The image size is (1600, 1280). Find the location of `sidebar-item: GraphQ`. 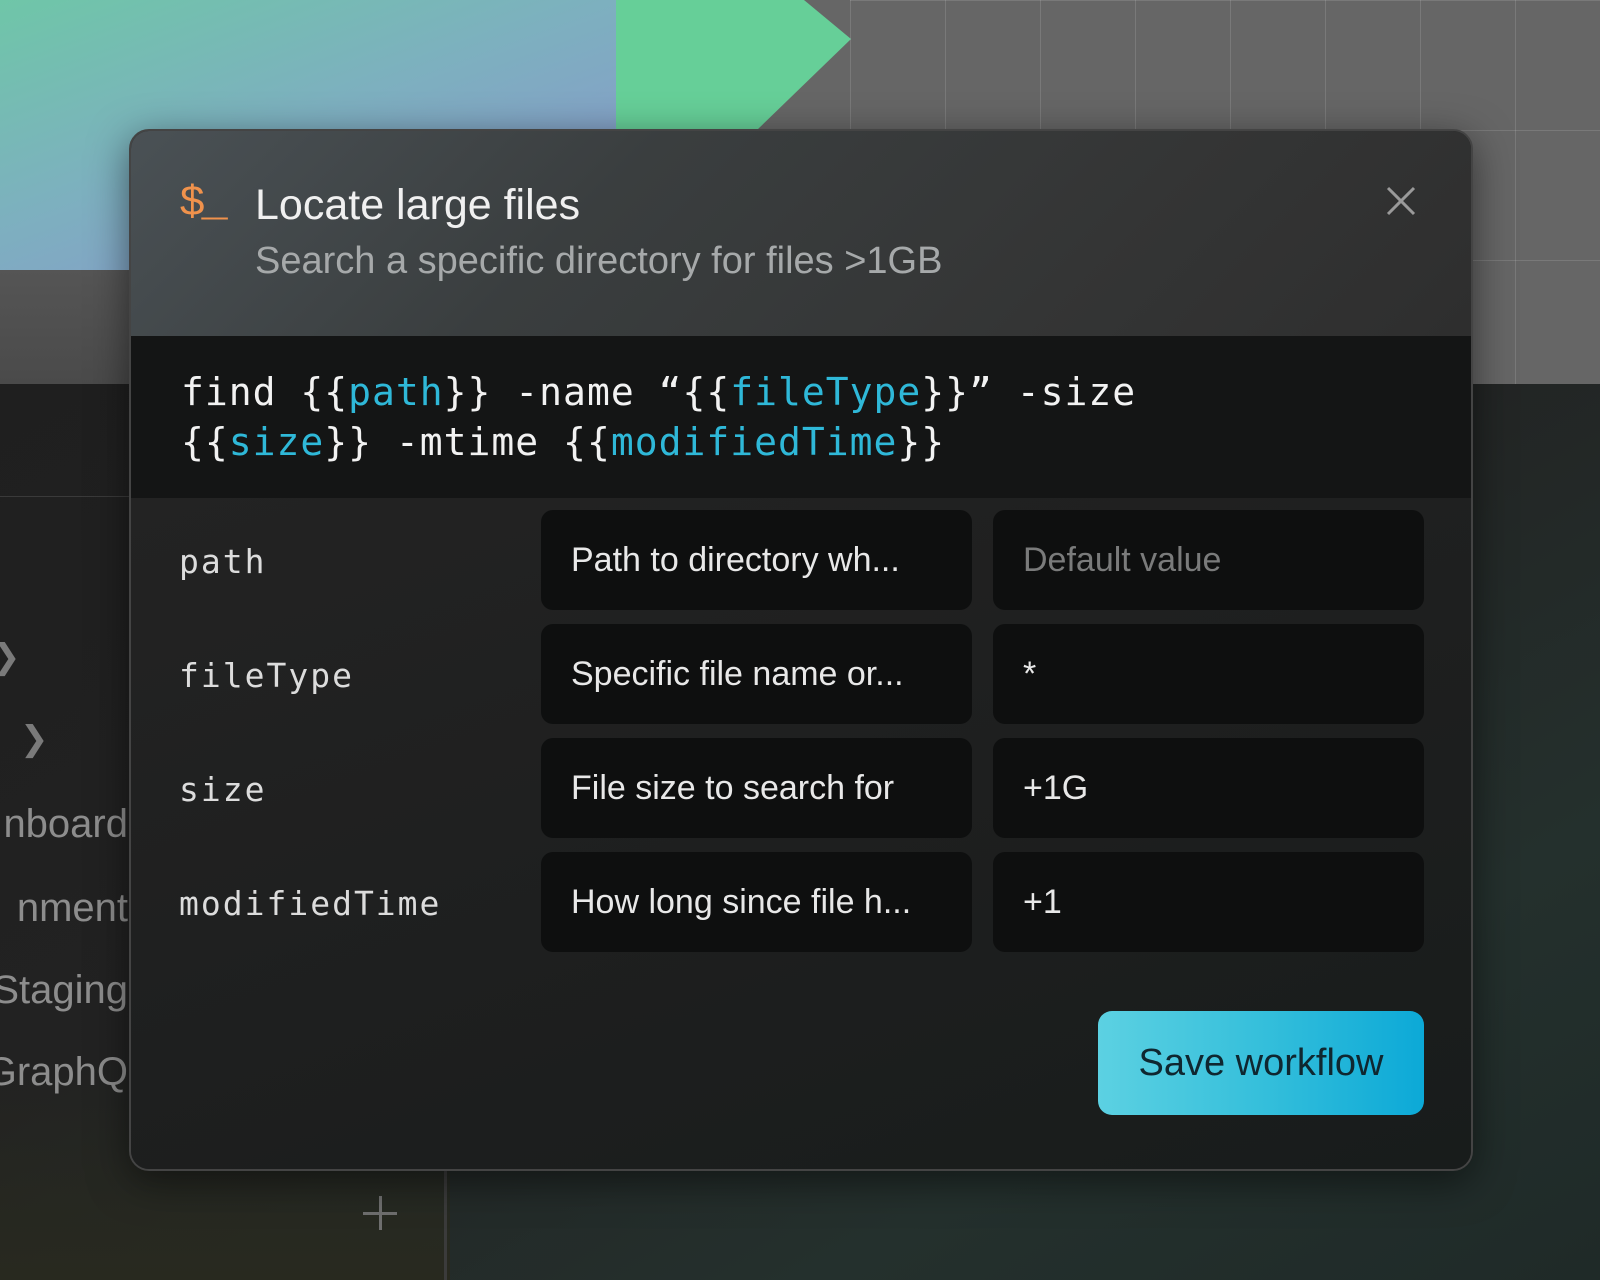

sidebar-item: GraphQ is located at coordinates (64, 1072).